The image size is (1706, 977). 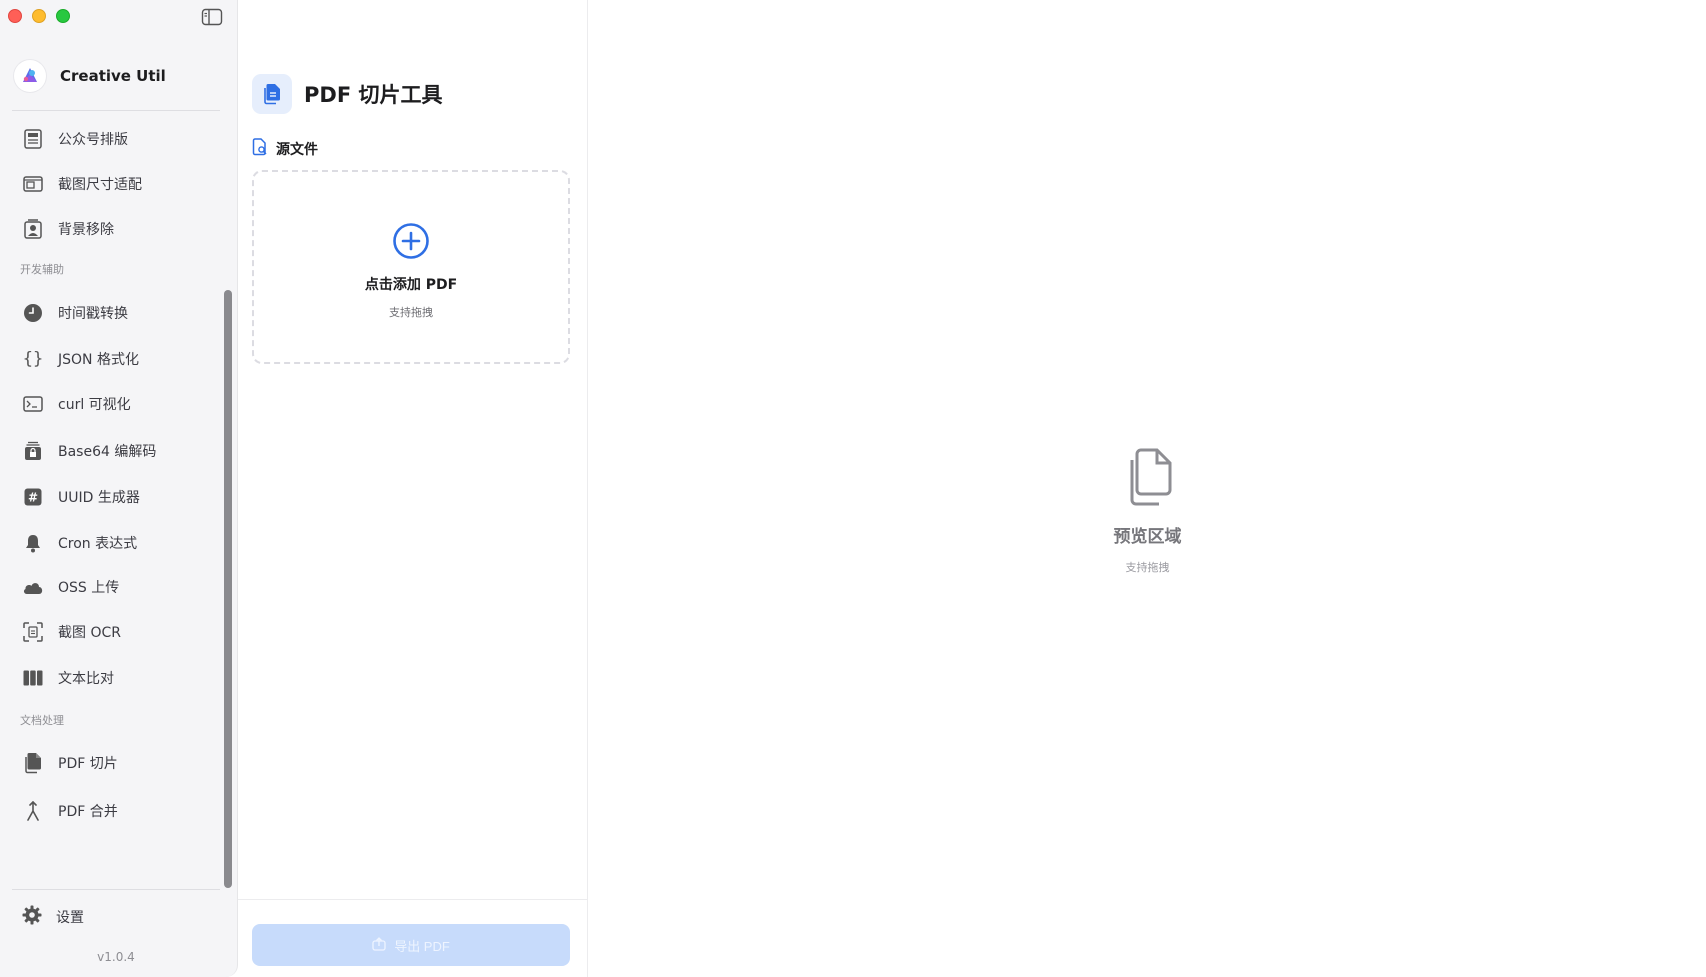 I want to click on hash-icon: #, so click(x=33, y=497).